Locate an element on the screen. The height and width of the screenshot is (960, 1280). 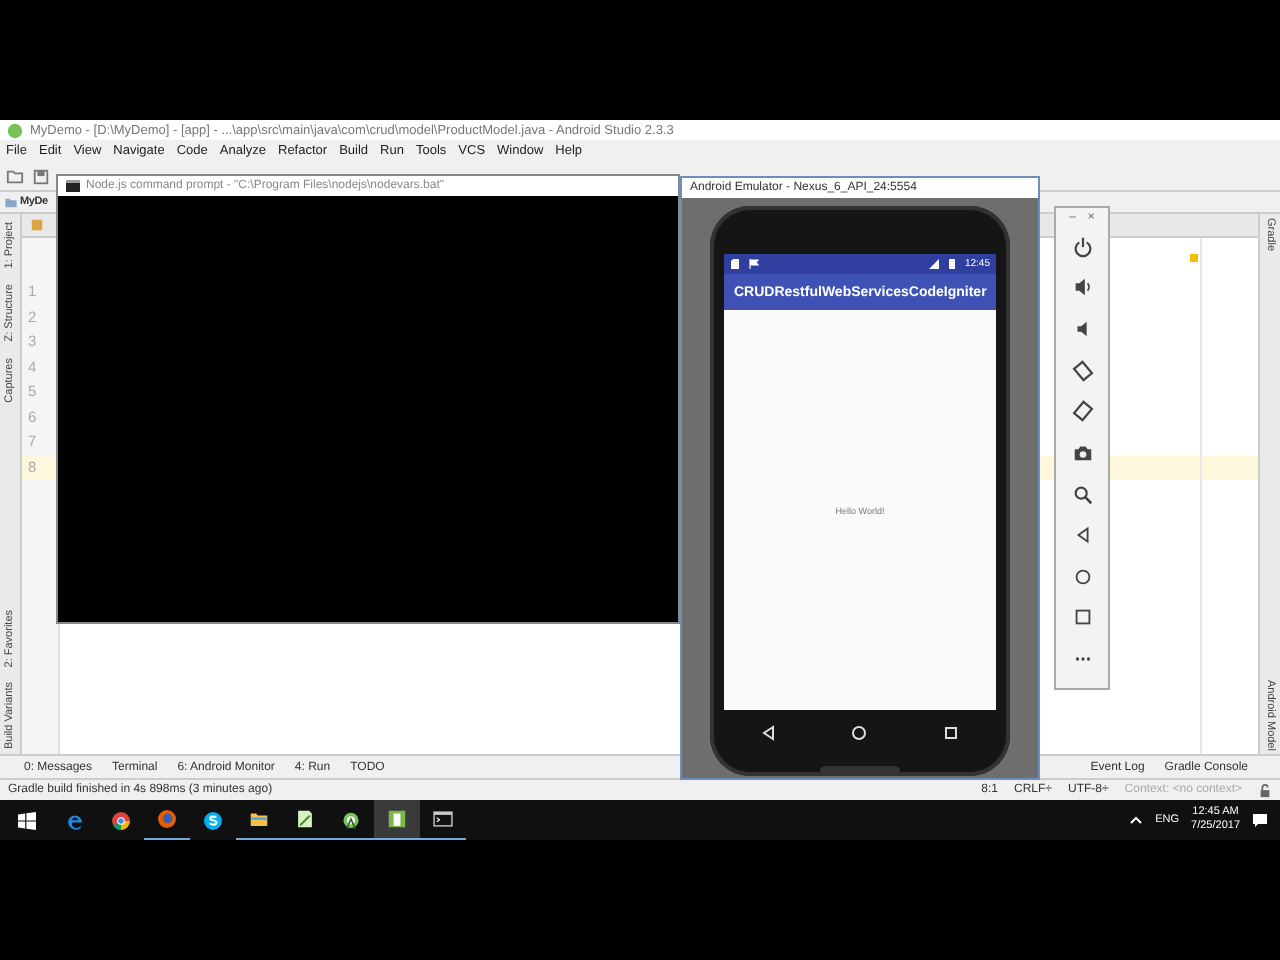
start-icon is located at coordinates (26, 820).